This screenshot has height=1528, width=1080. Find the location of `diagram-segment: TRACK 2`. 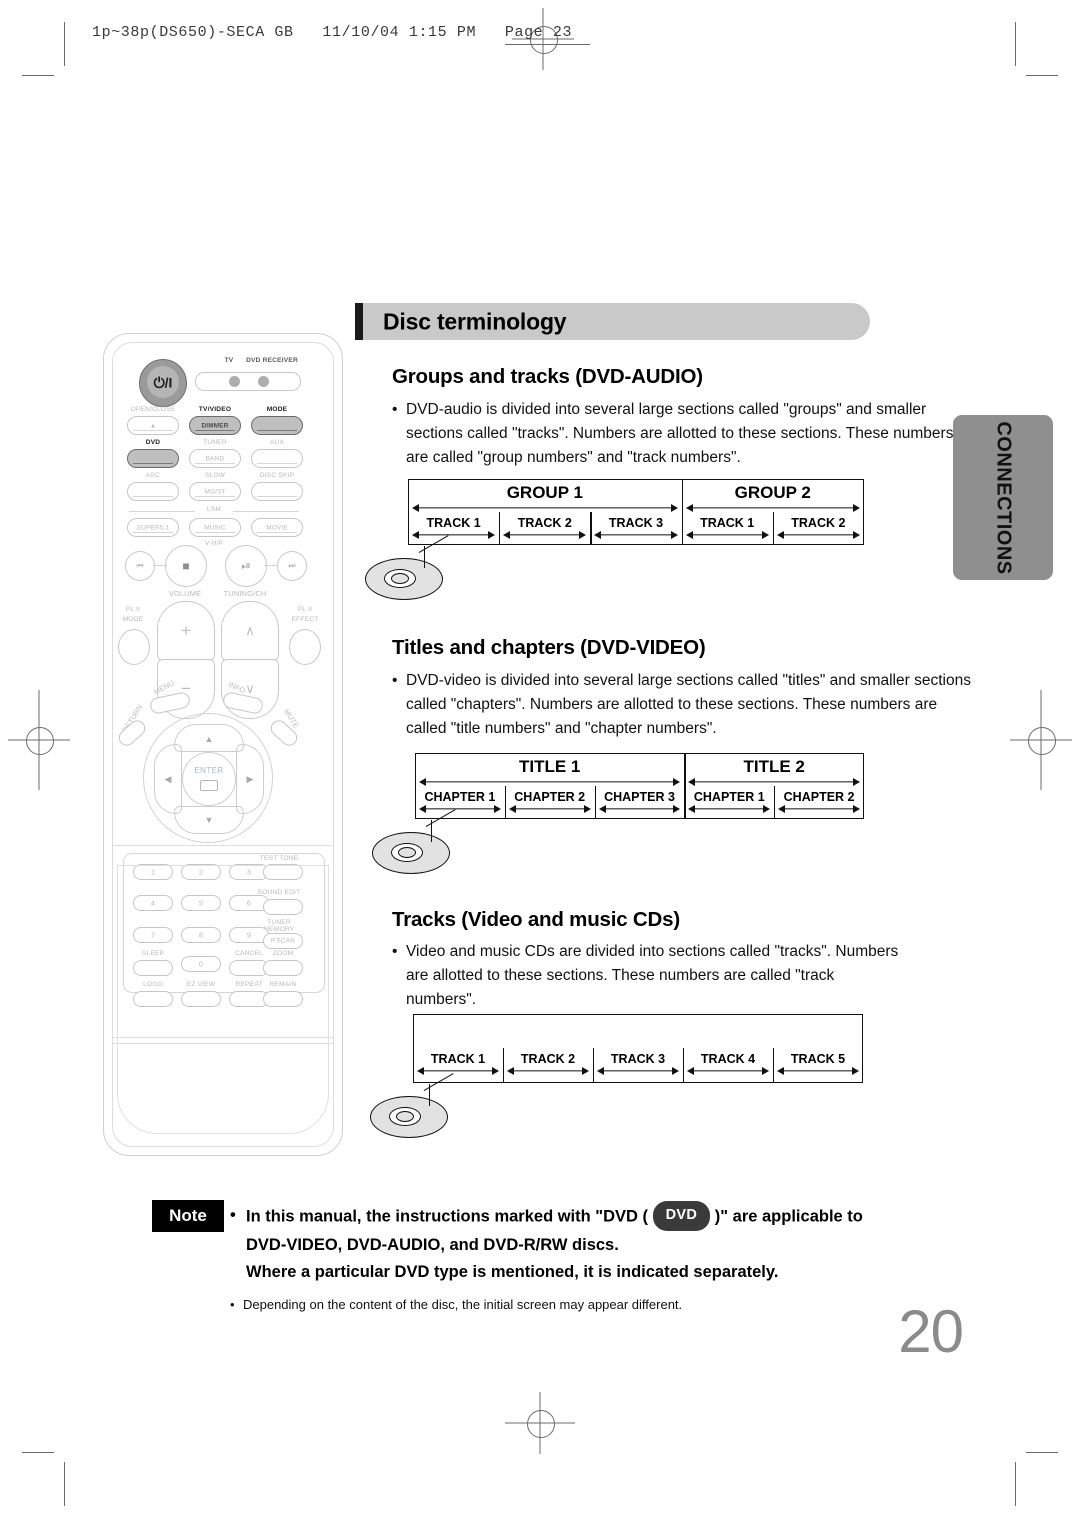

diagram-segment: TRACK 2 is located at coordinates (818, 528).